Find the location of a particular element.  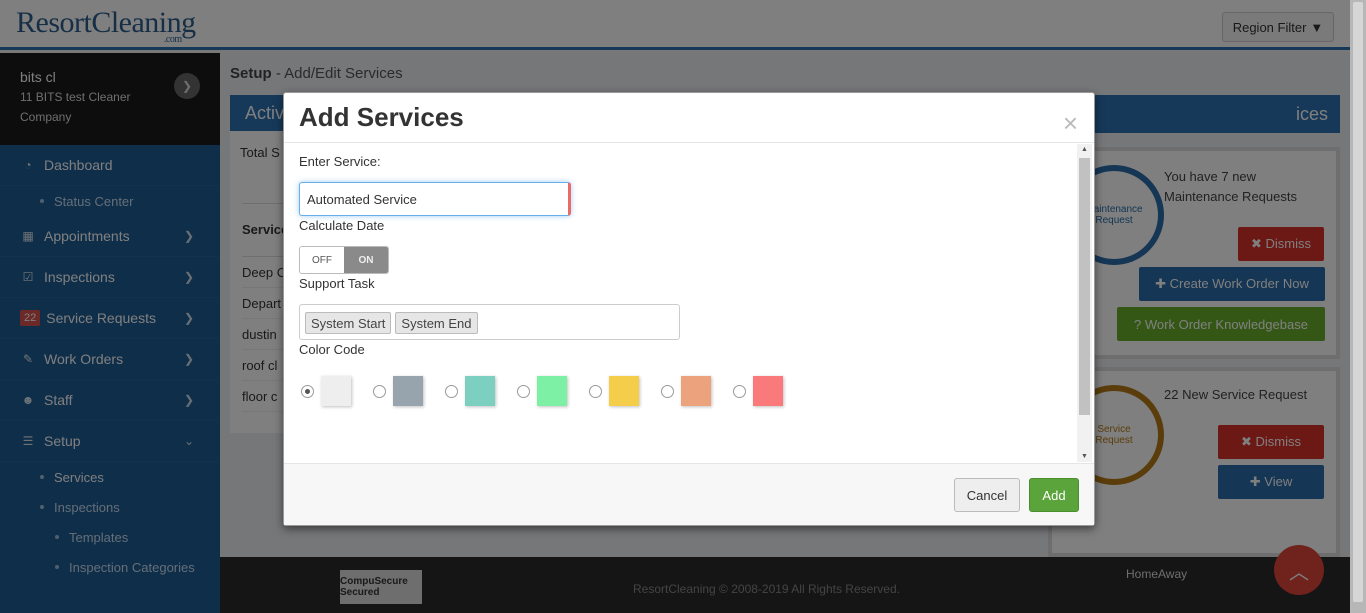

support-task-label: Support Task is located at coordinates (337, 283).